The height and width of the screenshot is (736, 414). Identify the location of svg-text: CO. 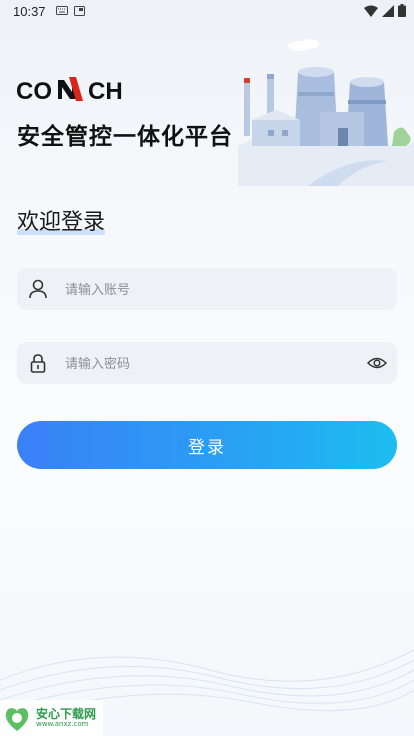
(34, 90).